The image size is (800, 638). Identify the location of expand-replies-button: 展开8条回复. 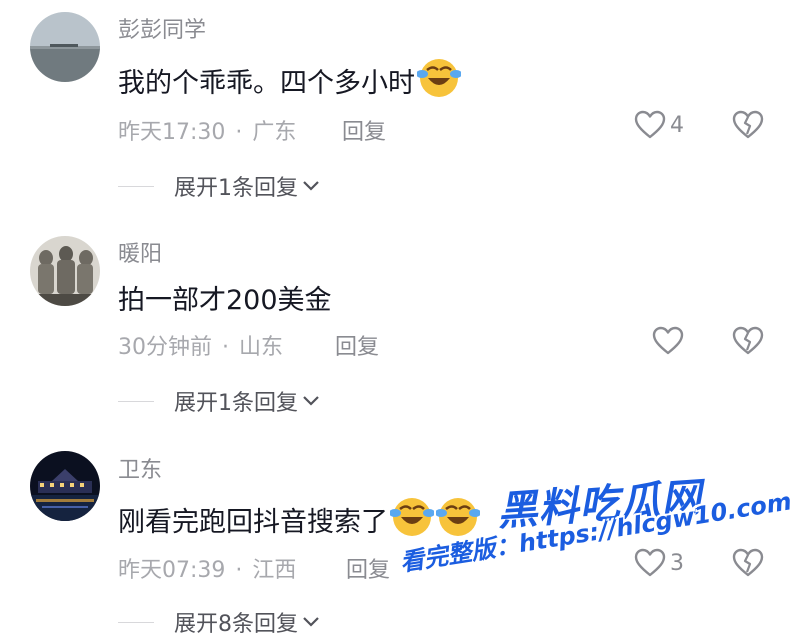
(219, 622).